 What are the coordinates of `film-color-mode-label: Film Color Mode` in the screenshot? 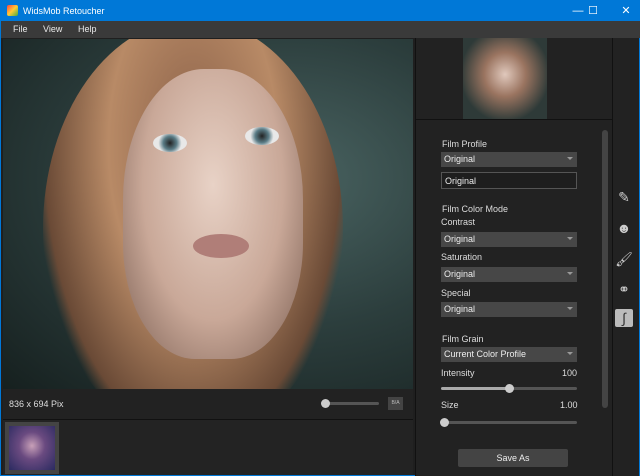 It's located at (475, 209).